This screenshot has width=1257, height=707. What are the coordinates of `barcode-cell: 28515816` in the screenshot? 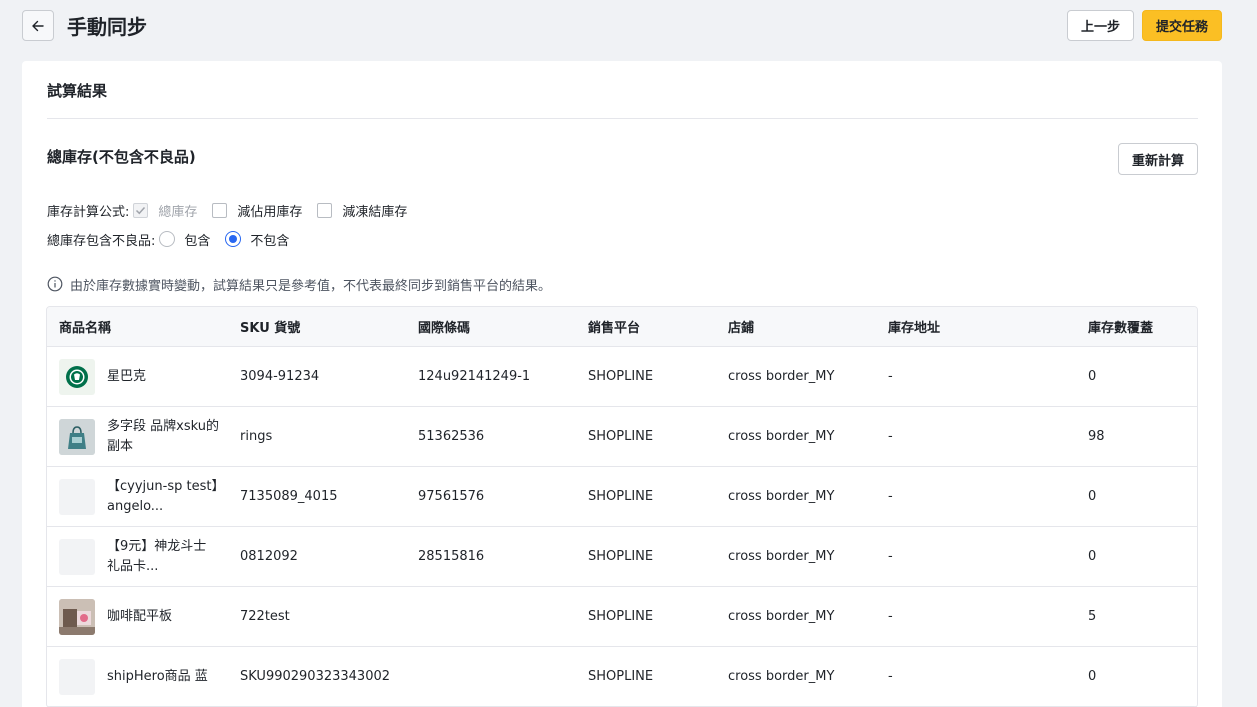 It's located at (451, 556).